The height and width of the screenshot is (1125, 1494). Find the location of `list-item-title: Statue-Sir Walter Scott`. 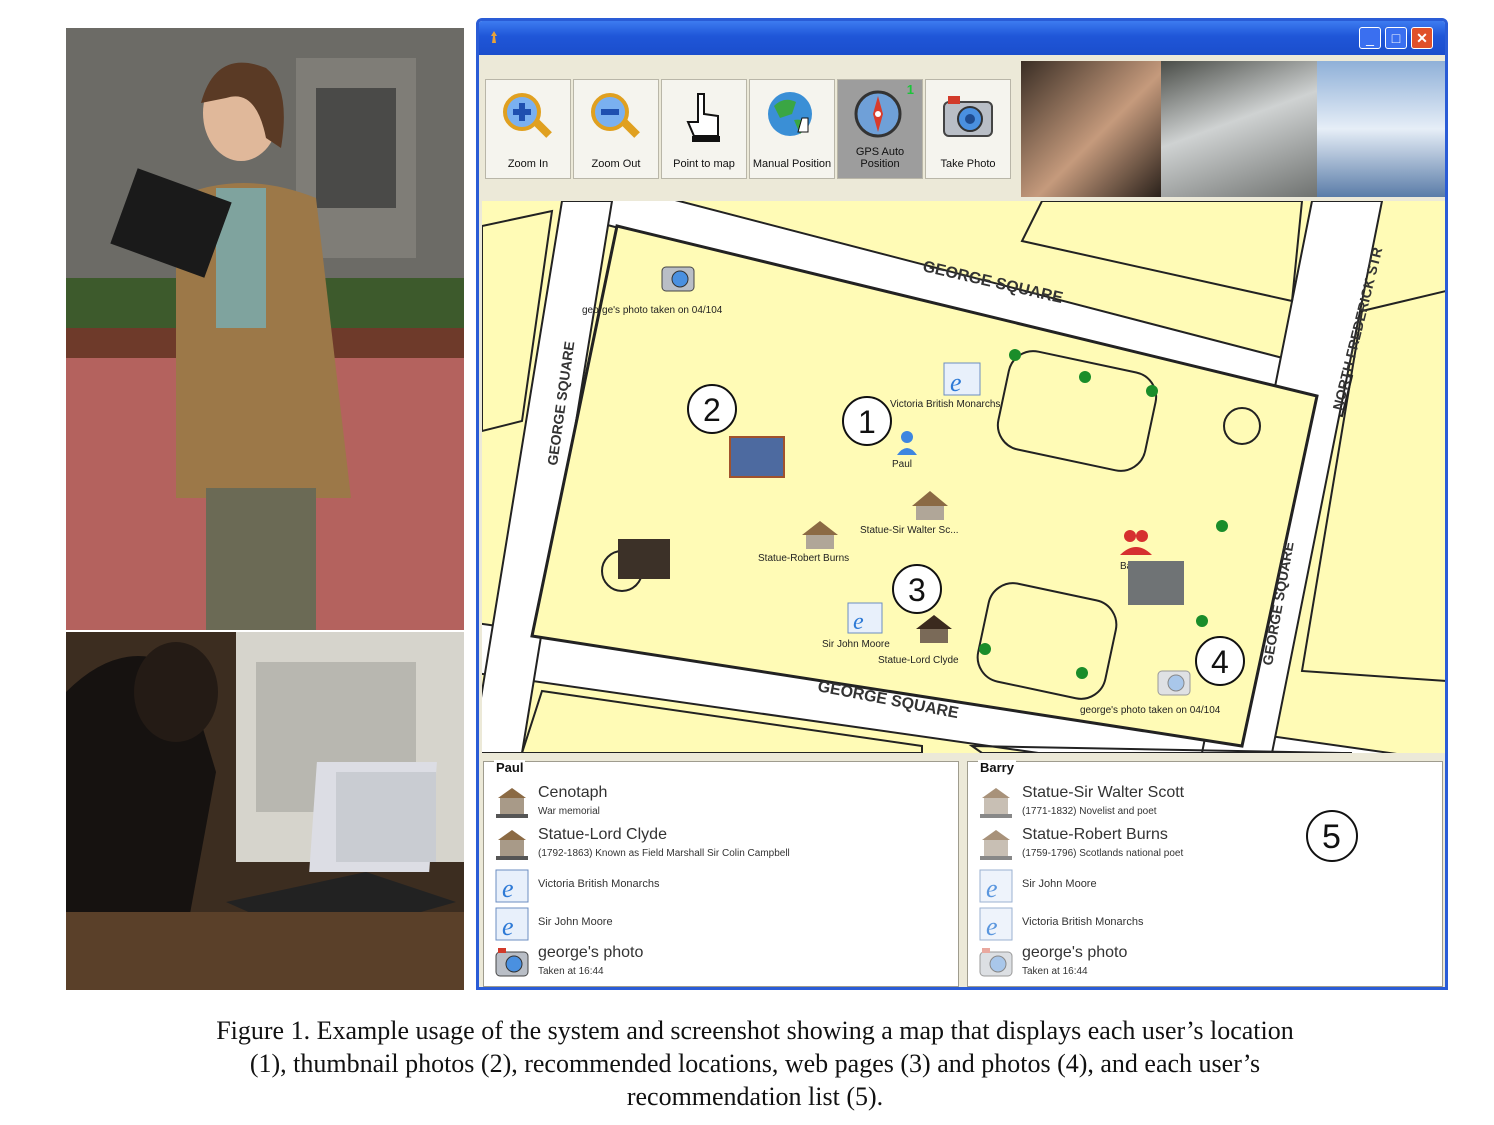

list-item-title: Statue-Sir Walter Scott is located at coordinates (1103, 792).